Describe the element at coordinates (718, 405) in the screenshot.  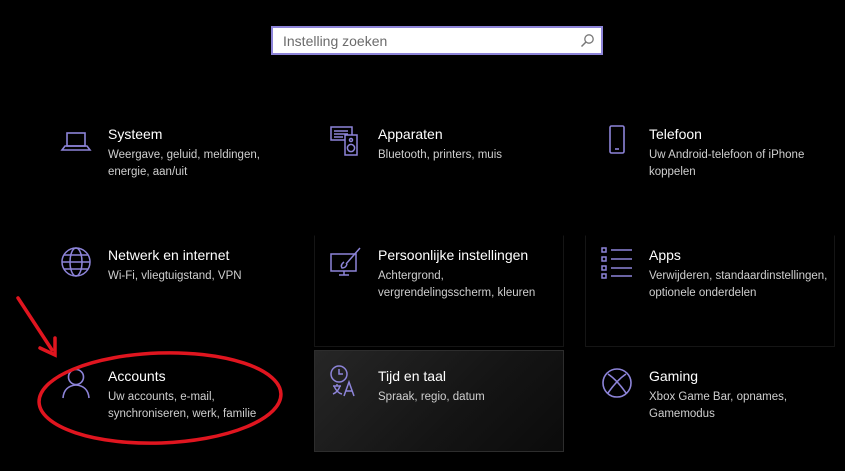
I see `tile-description: Xbox Game Bar, opnames, Gamemodus` at that location.